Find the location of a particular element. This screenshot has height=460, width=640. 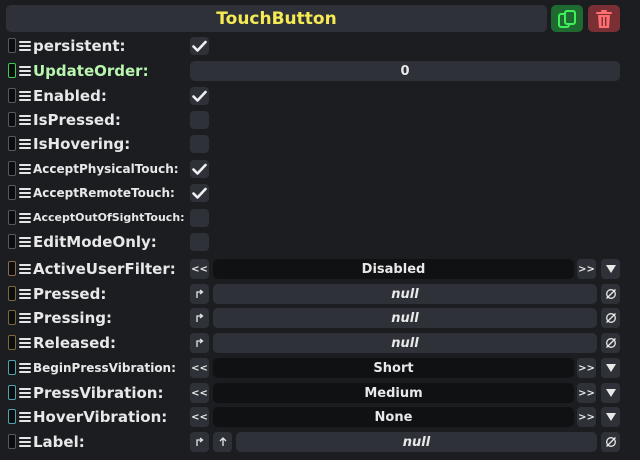

field-label: IsPressed: is located at coordinates (77, 120).